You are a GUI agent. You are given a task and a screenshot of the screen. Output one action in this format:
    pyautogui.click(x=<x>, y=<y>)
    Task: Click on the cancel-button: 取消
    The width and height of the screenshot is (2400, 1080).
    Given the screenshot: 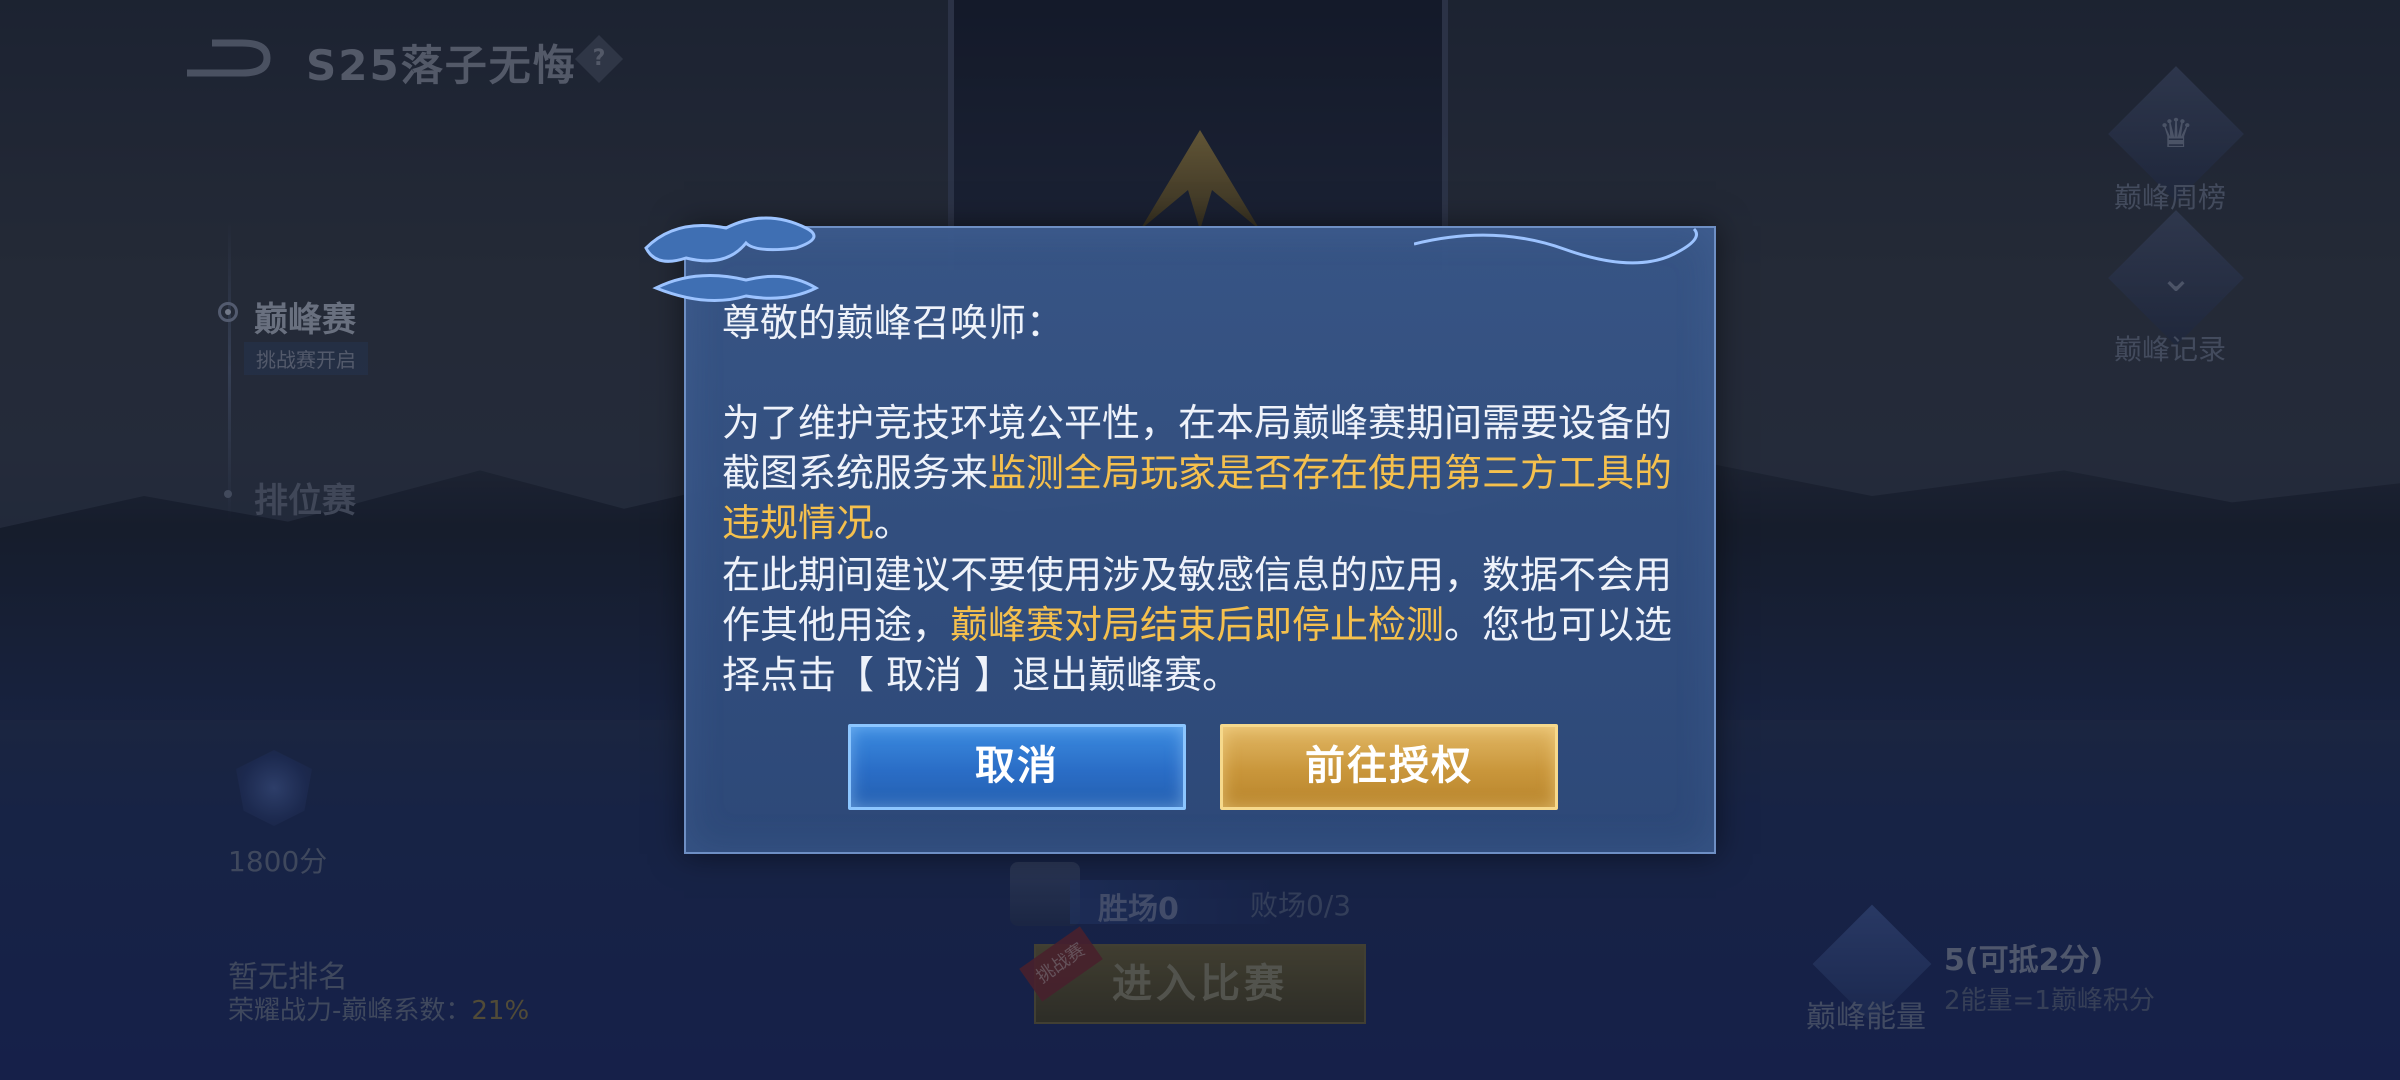 What is the action you would take?
    pyautogui.click(x=1017, y=767)
    